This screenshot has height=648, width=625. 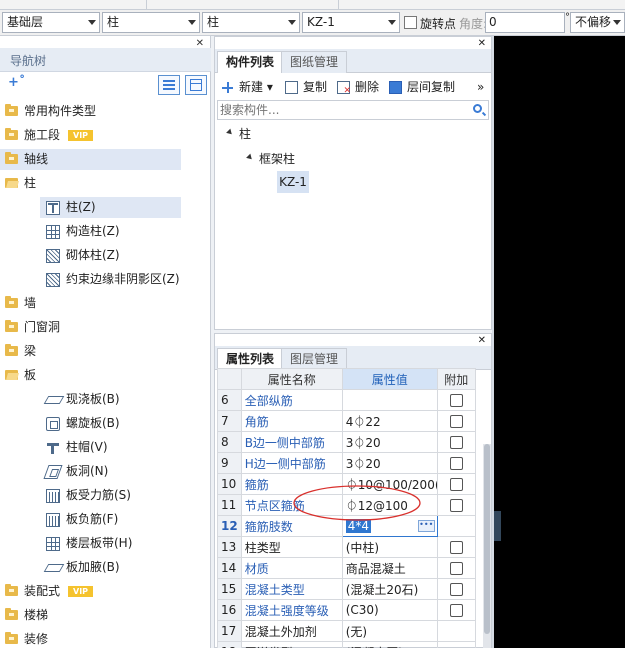 I want to click on nav-item: 门窗洞, so click(x=102, y=327).